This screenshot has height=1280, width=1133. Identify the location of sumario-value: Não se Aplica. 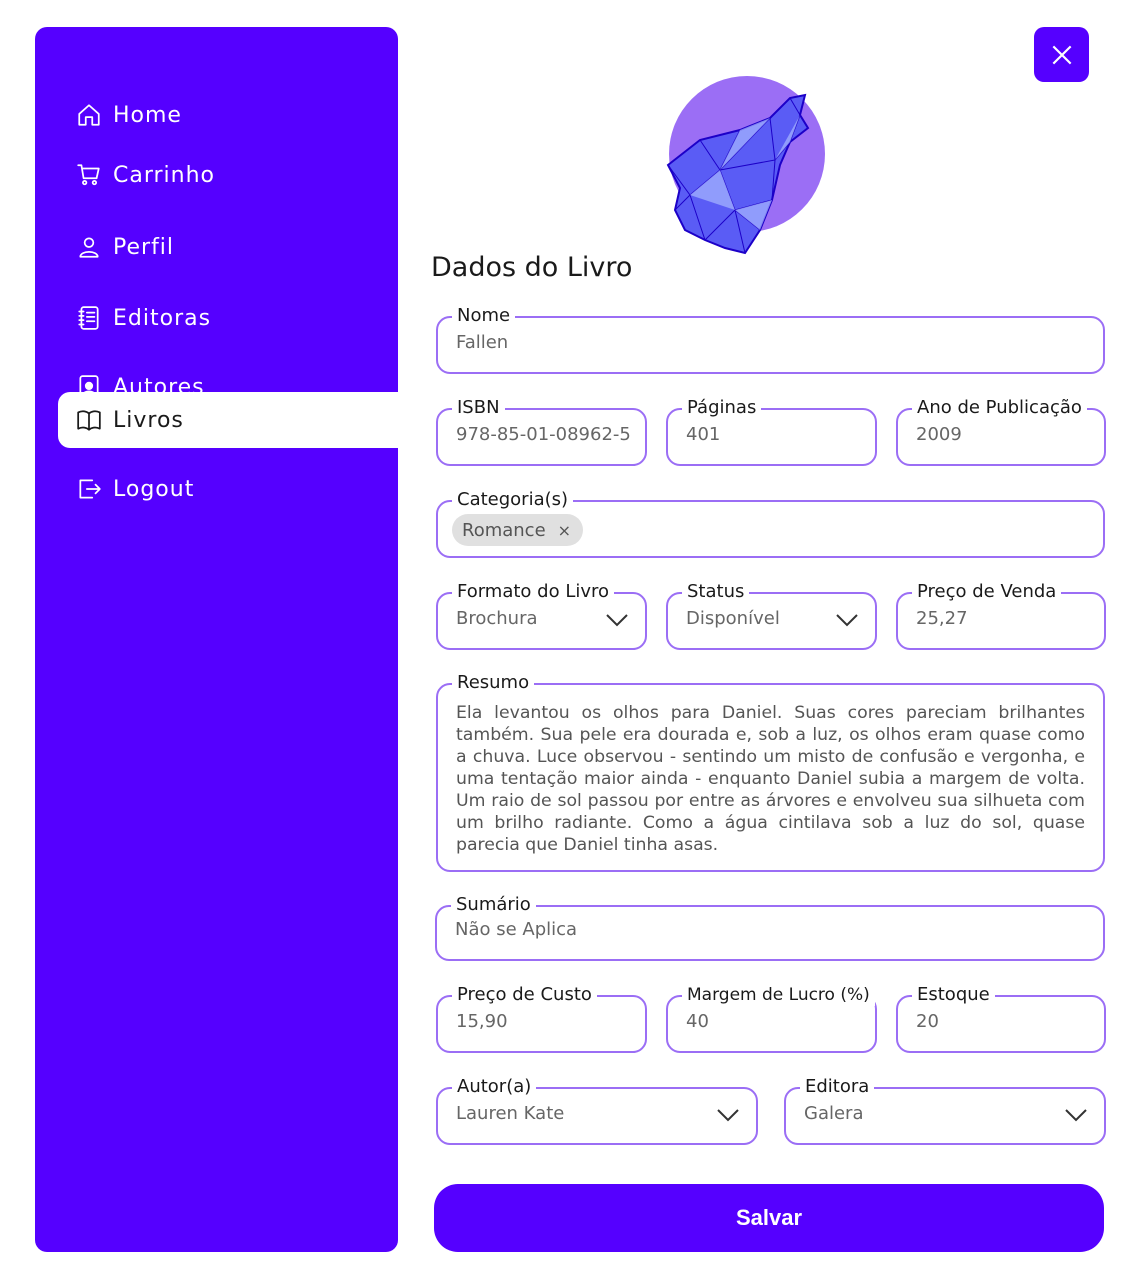
(516, 929).